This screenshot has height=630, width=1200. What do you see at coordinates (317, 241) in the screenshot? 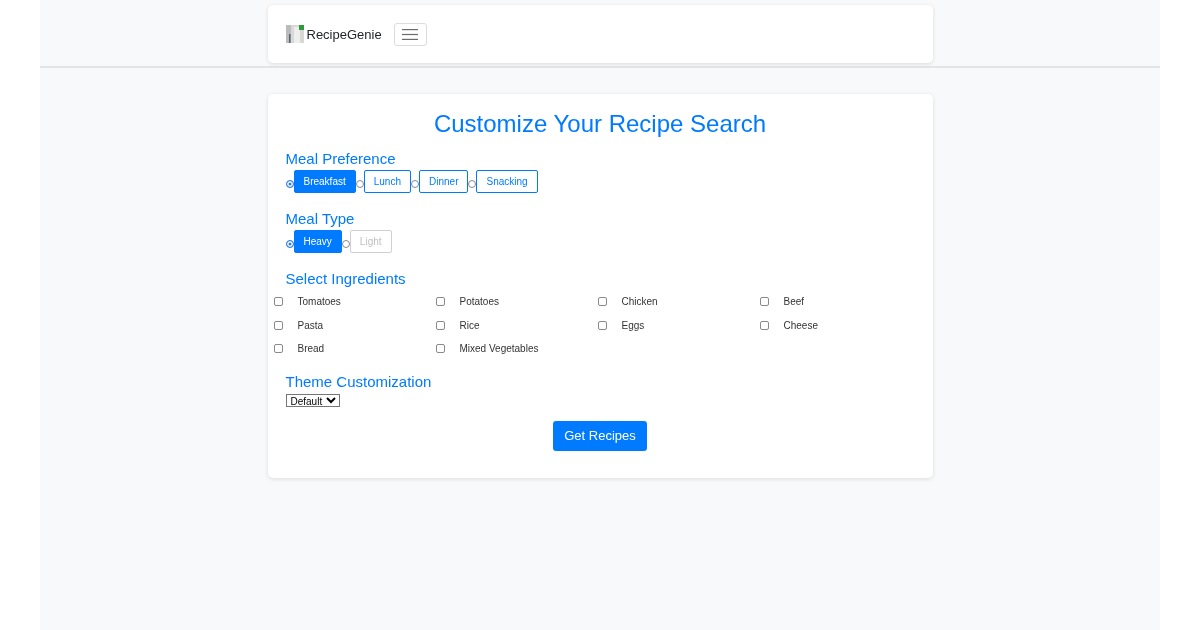
I see `option-toggle: Heavy` at bounding box center [317, 241].